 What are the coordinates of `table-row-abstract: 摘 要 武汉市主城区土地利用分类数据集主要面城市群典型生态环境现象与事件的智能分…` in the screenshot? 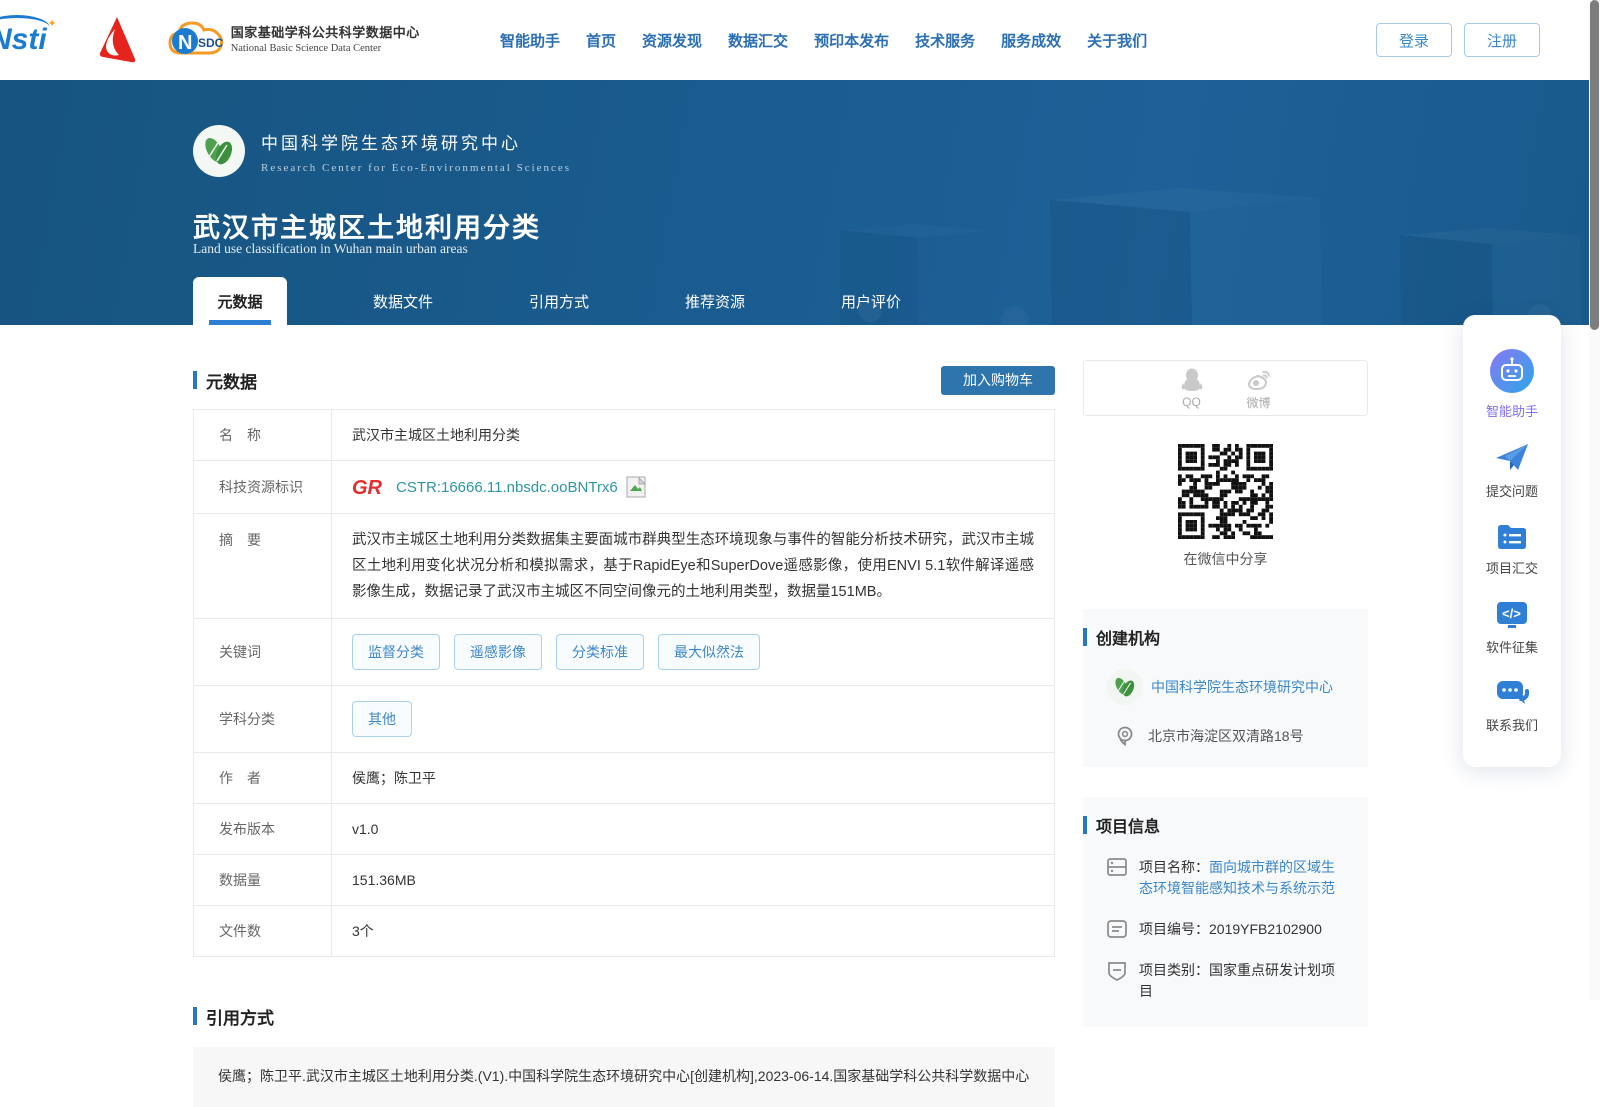 It's located at (624, 566).